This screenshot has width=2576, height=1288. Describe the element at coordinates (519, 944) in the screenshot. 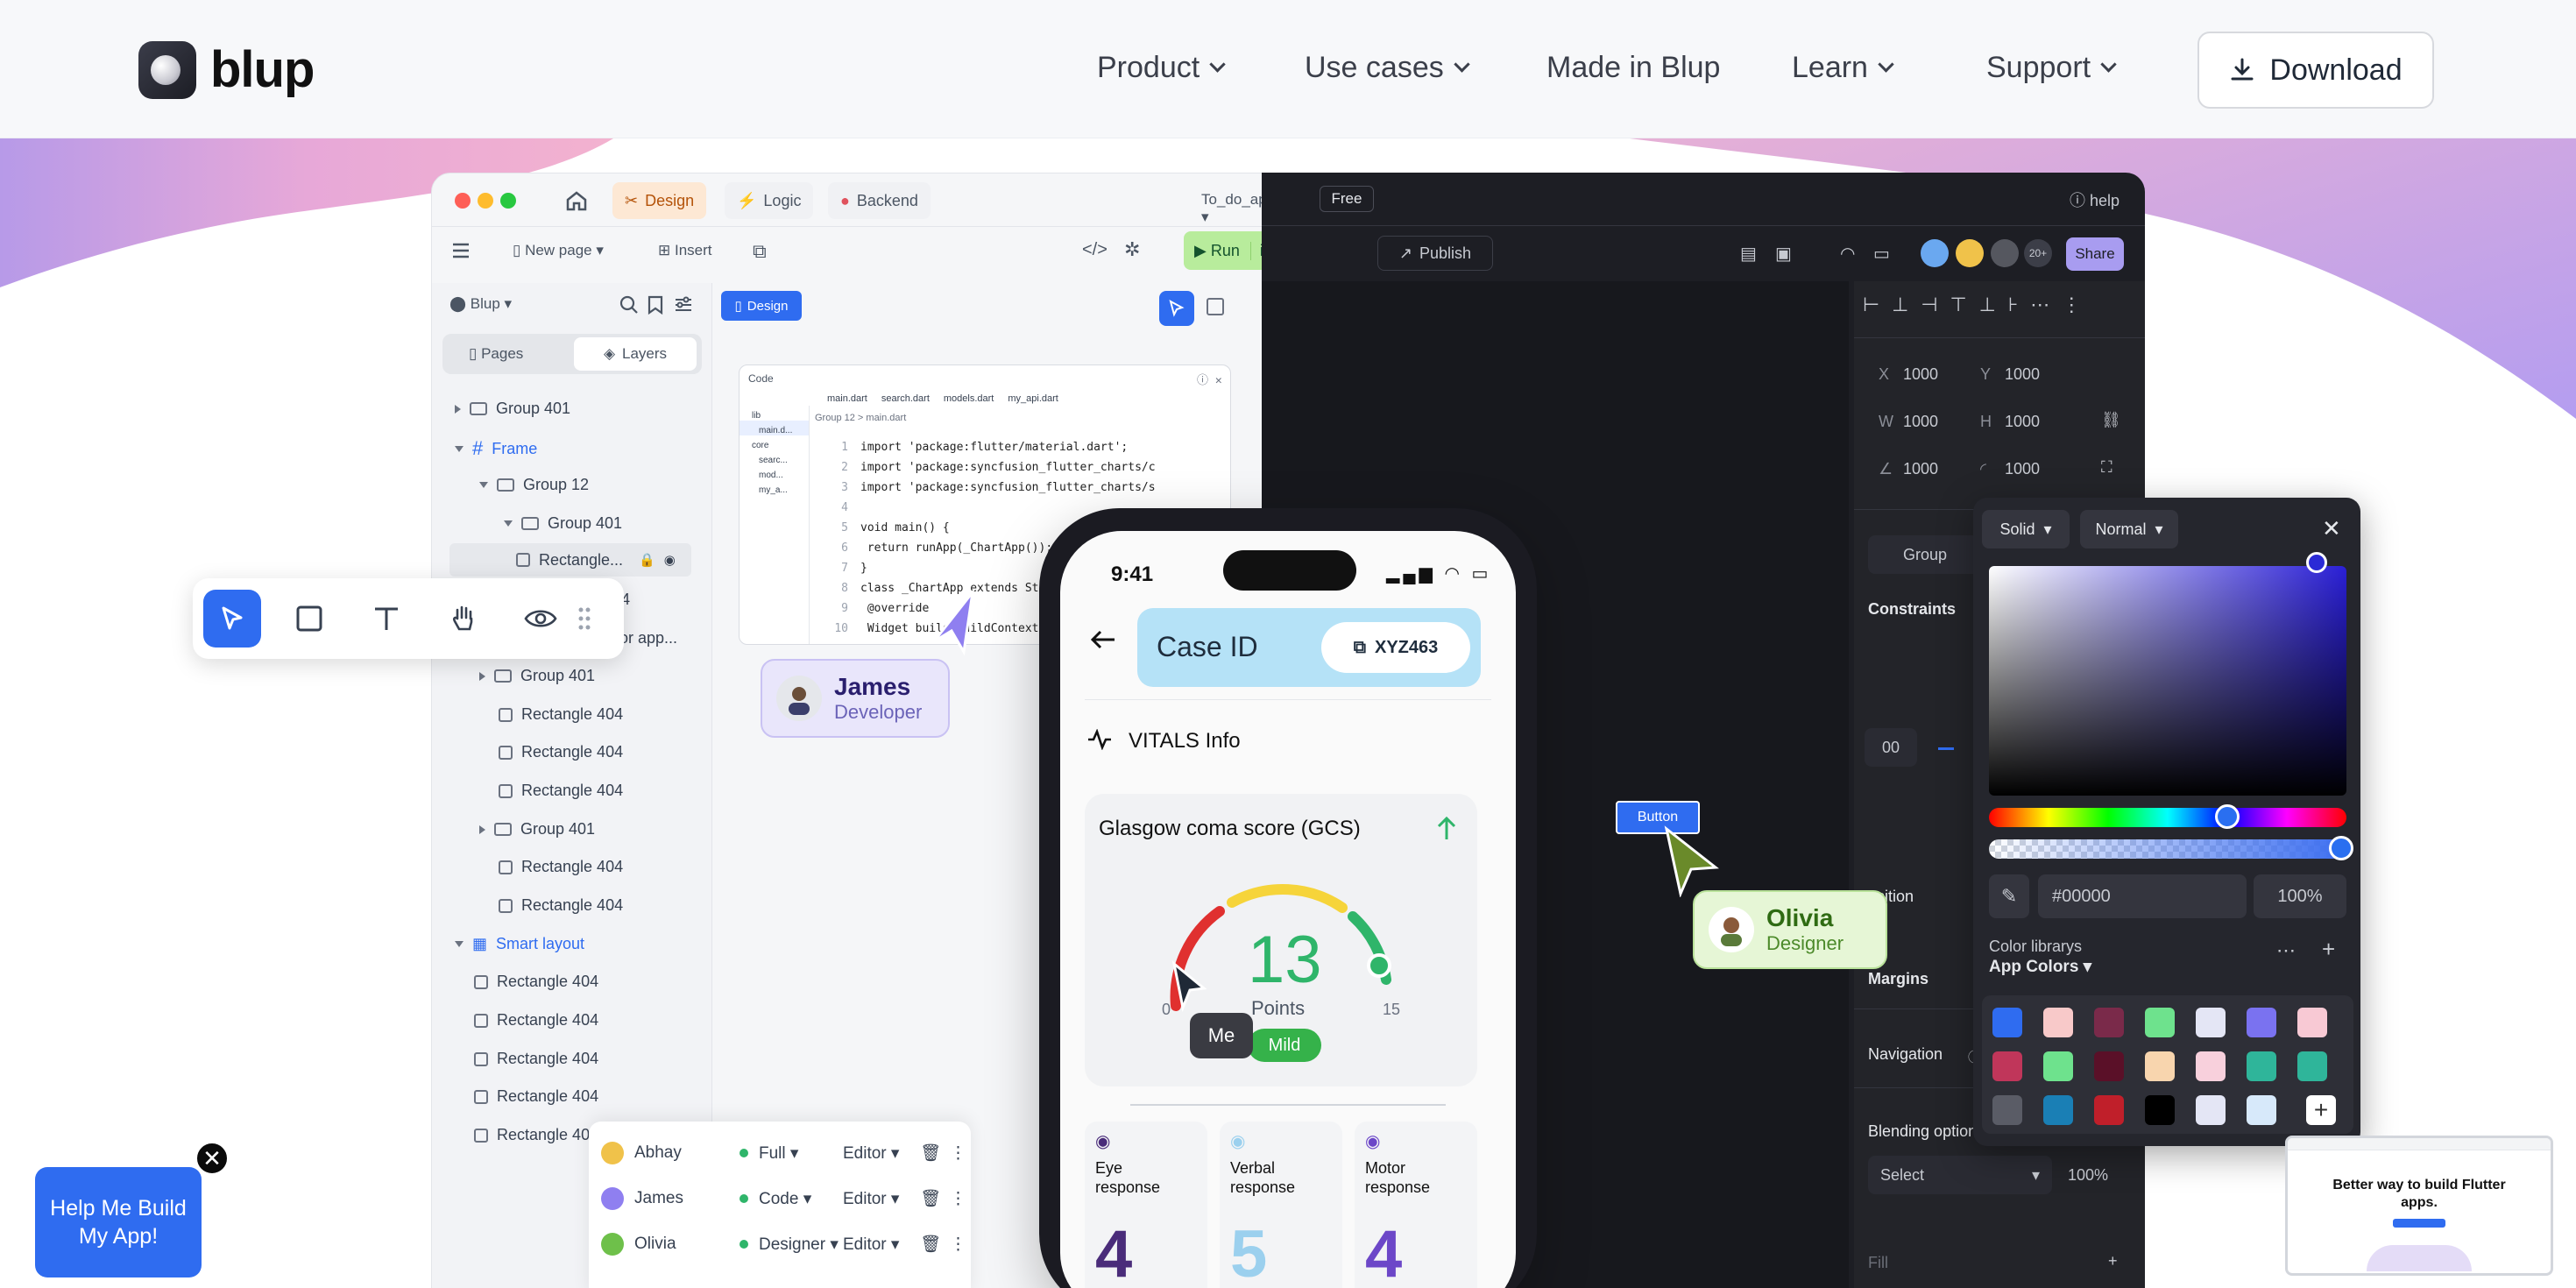

I see `layer-item: ▦ Smart layout` at that location.